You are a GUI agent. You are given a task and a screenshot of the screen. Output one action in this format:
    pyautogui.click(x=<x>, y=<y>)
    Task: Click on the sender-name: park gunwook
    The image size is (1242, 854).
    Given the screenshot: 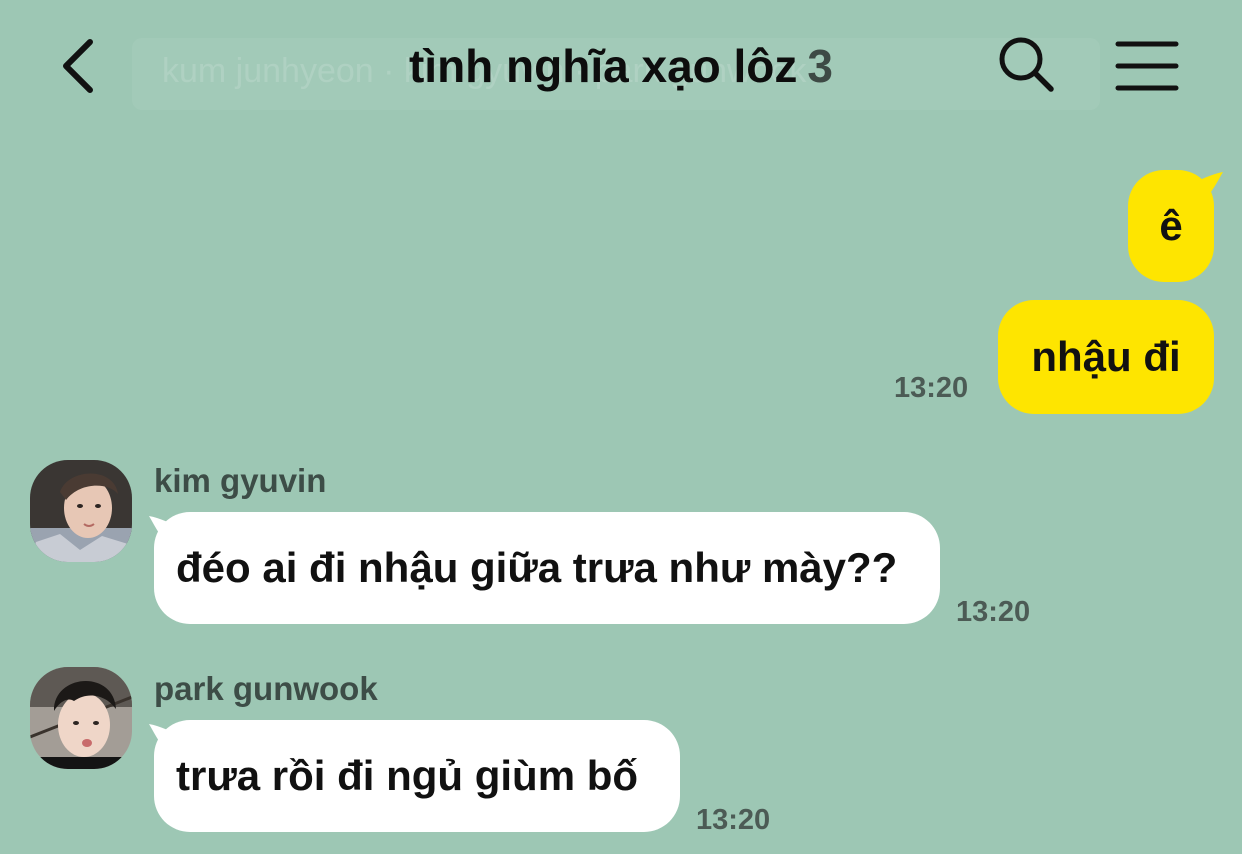 What is the action you would take?
    pyautogui.click(x=266, y=688)
    